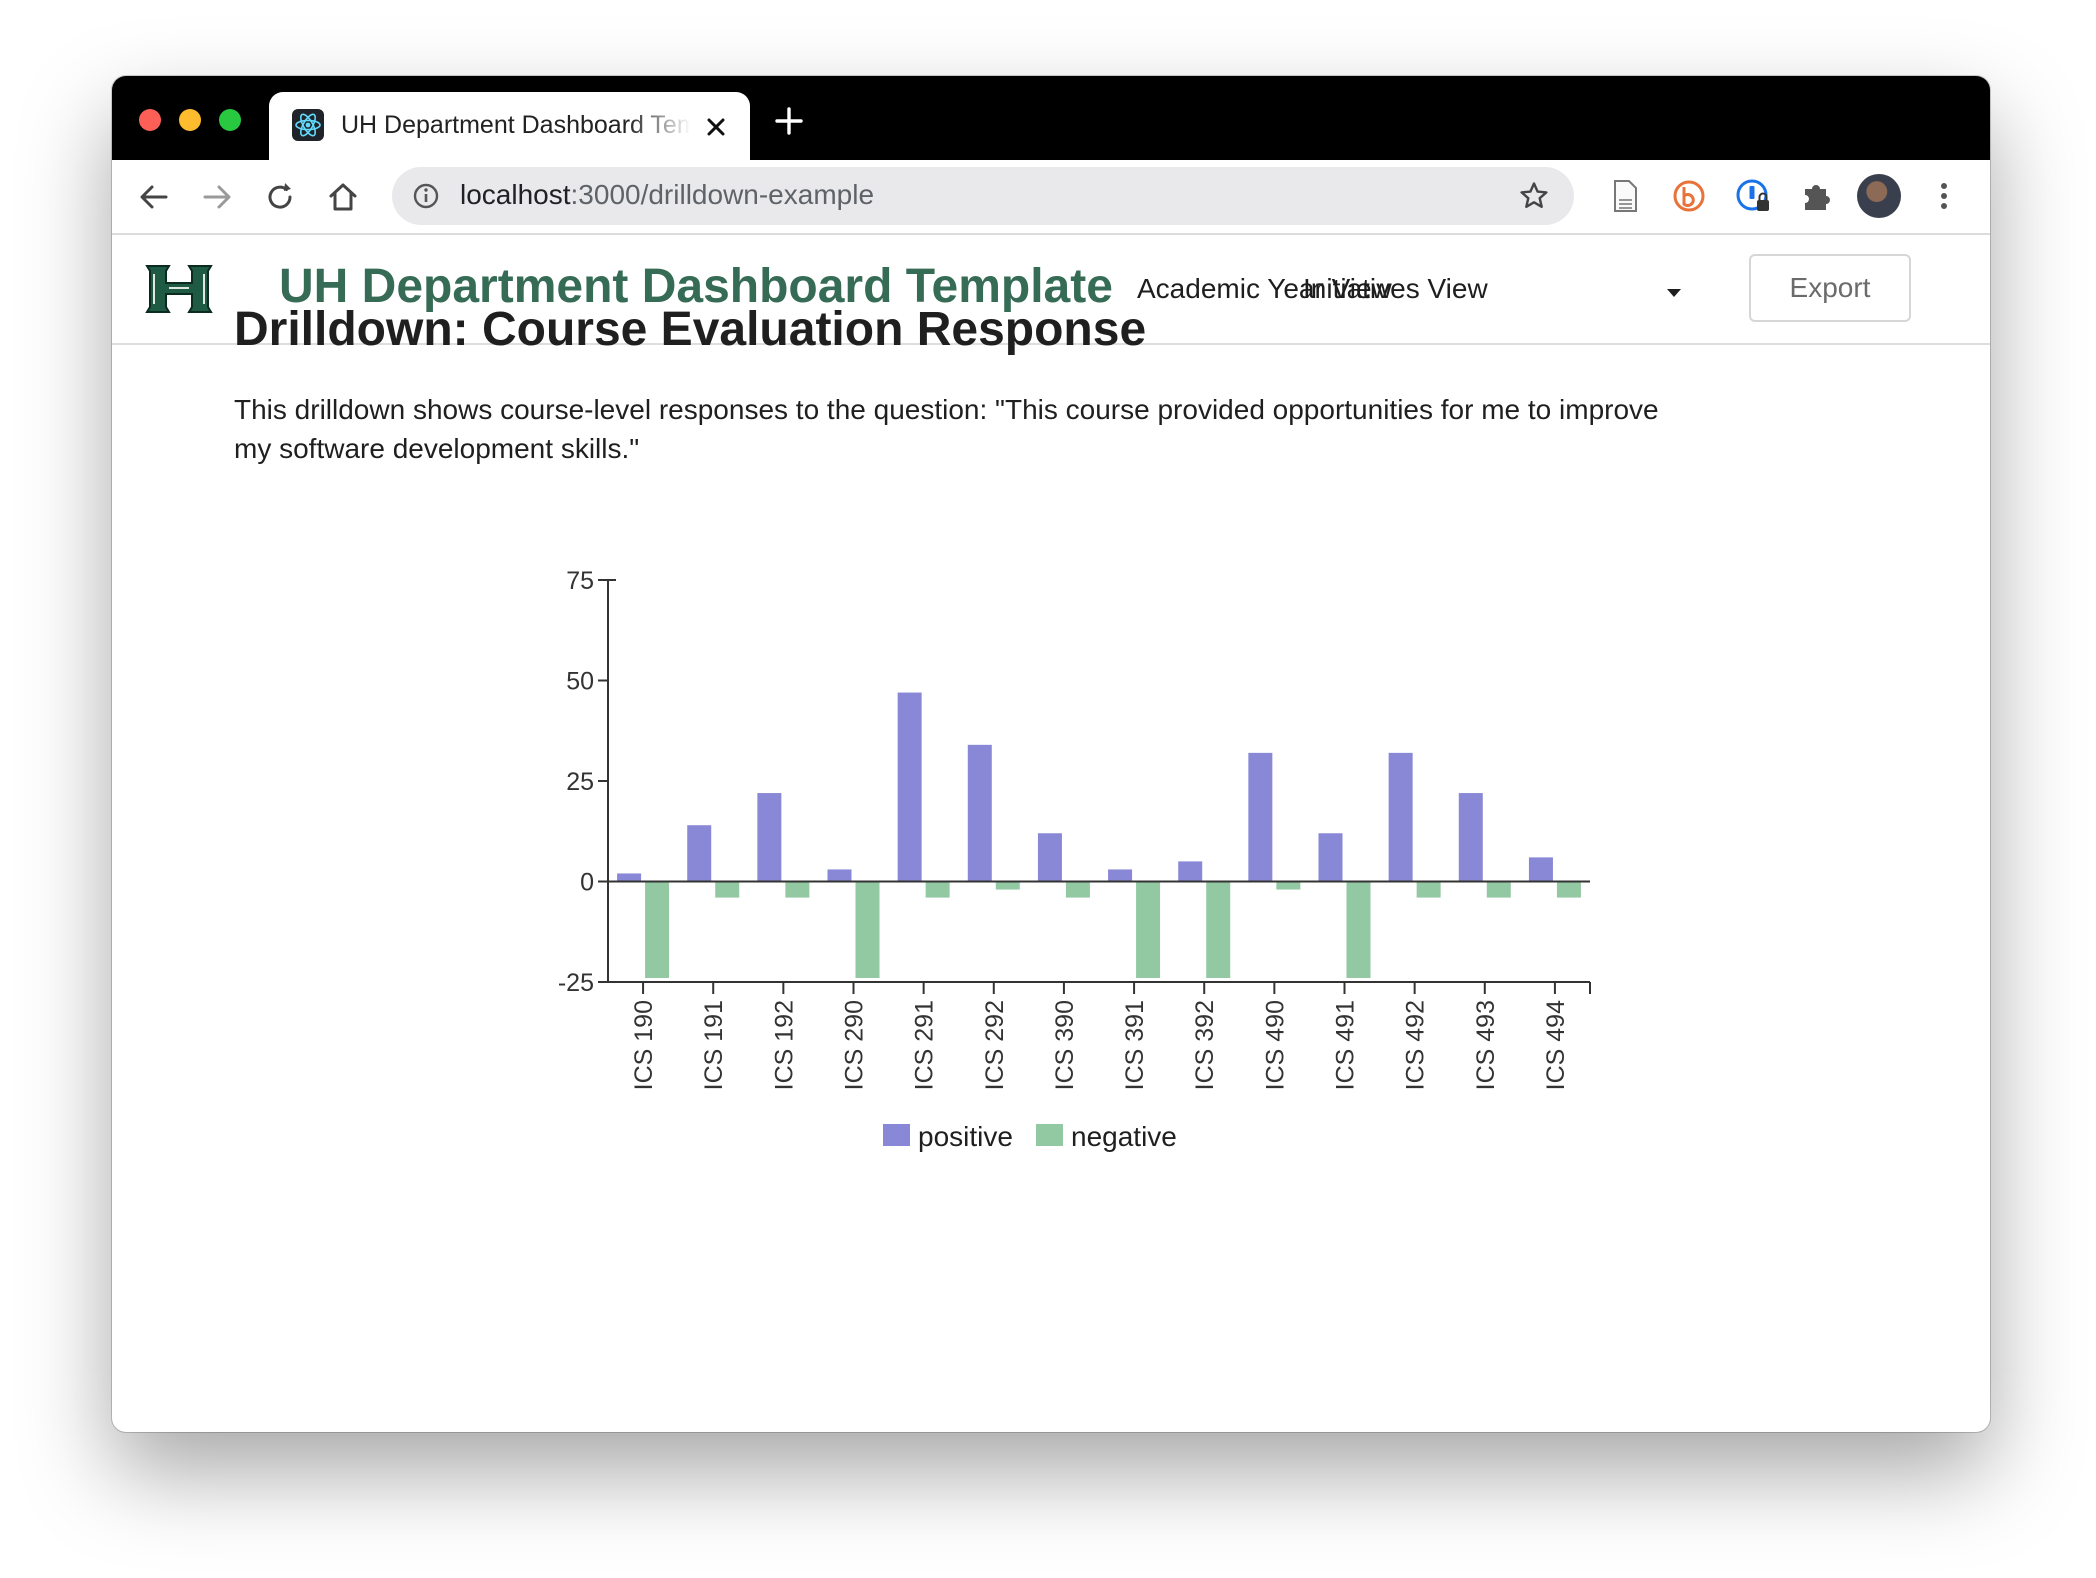  Describe the element at coordinates (1135, 1045) in the screenshot. I see `x-tick-label: ICS 391` at that location.